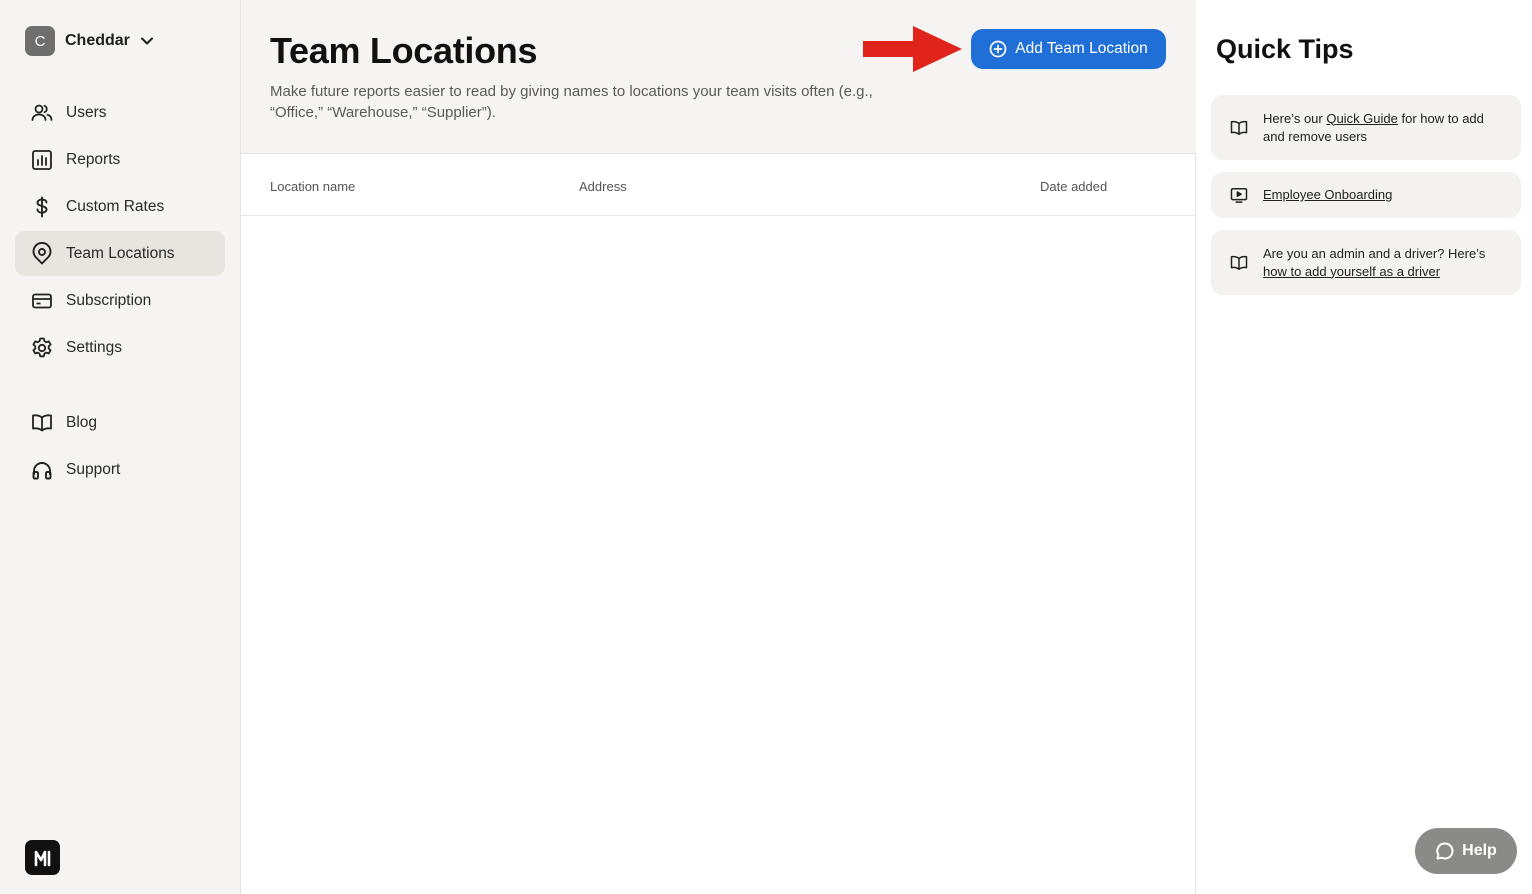 The width and height of the screenshot is (1532, 894). I want to click on sidebar-item-label: Settings, so click(94, 347).